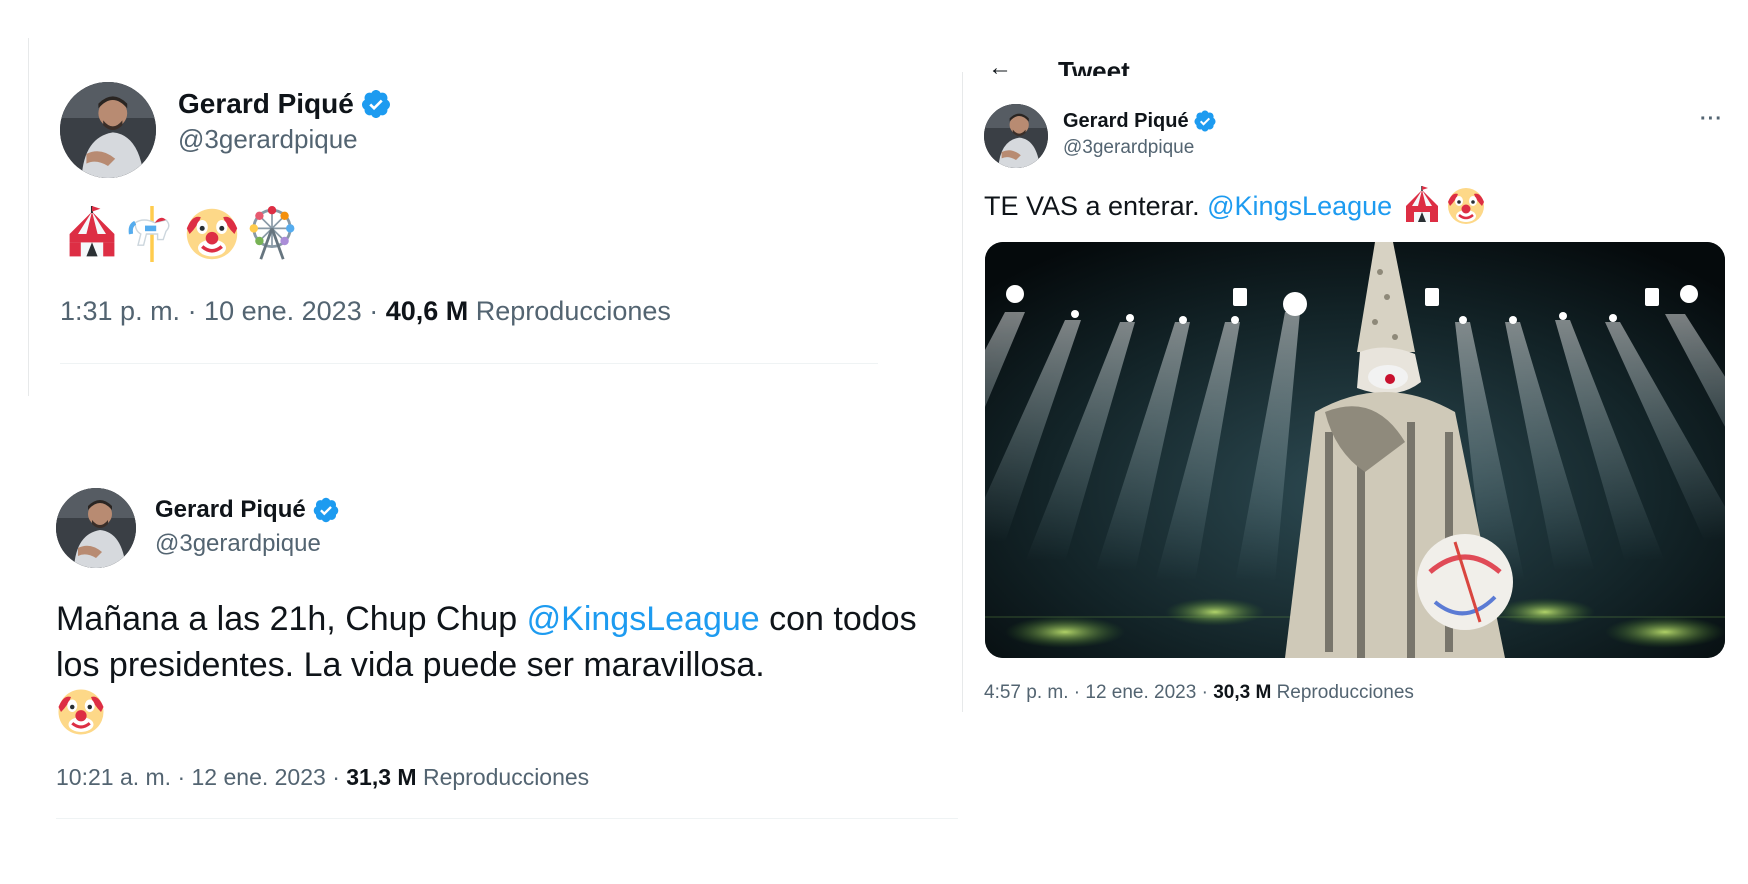 Image resolution: width=1748 pixels, height=884 pixels. What do you see at coordinates (427, 311) in the screenshot?
I see `view-count: 40,6 M` at bounding box center [427, 311].